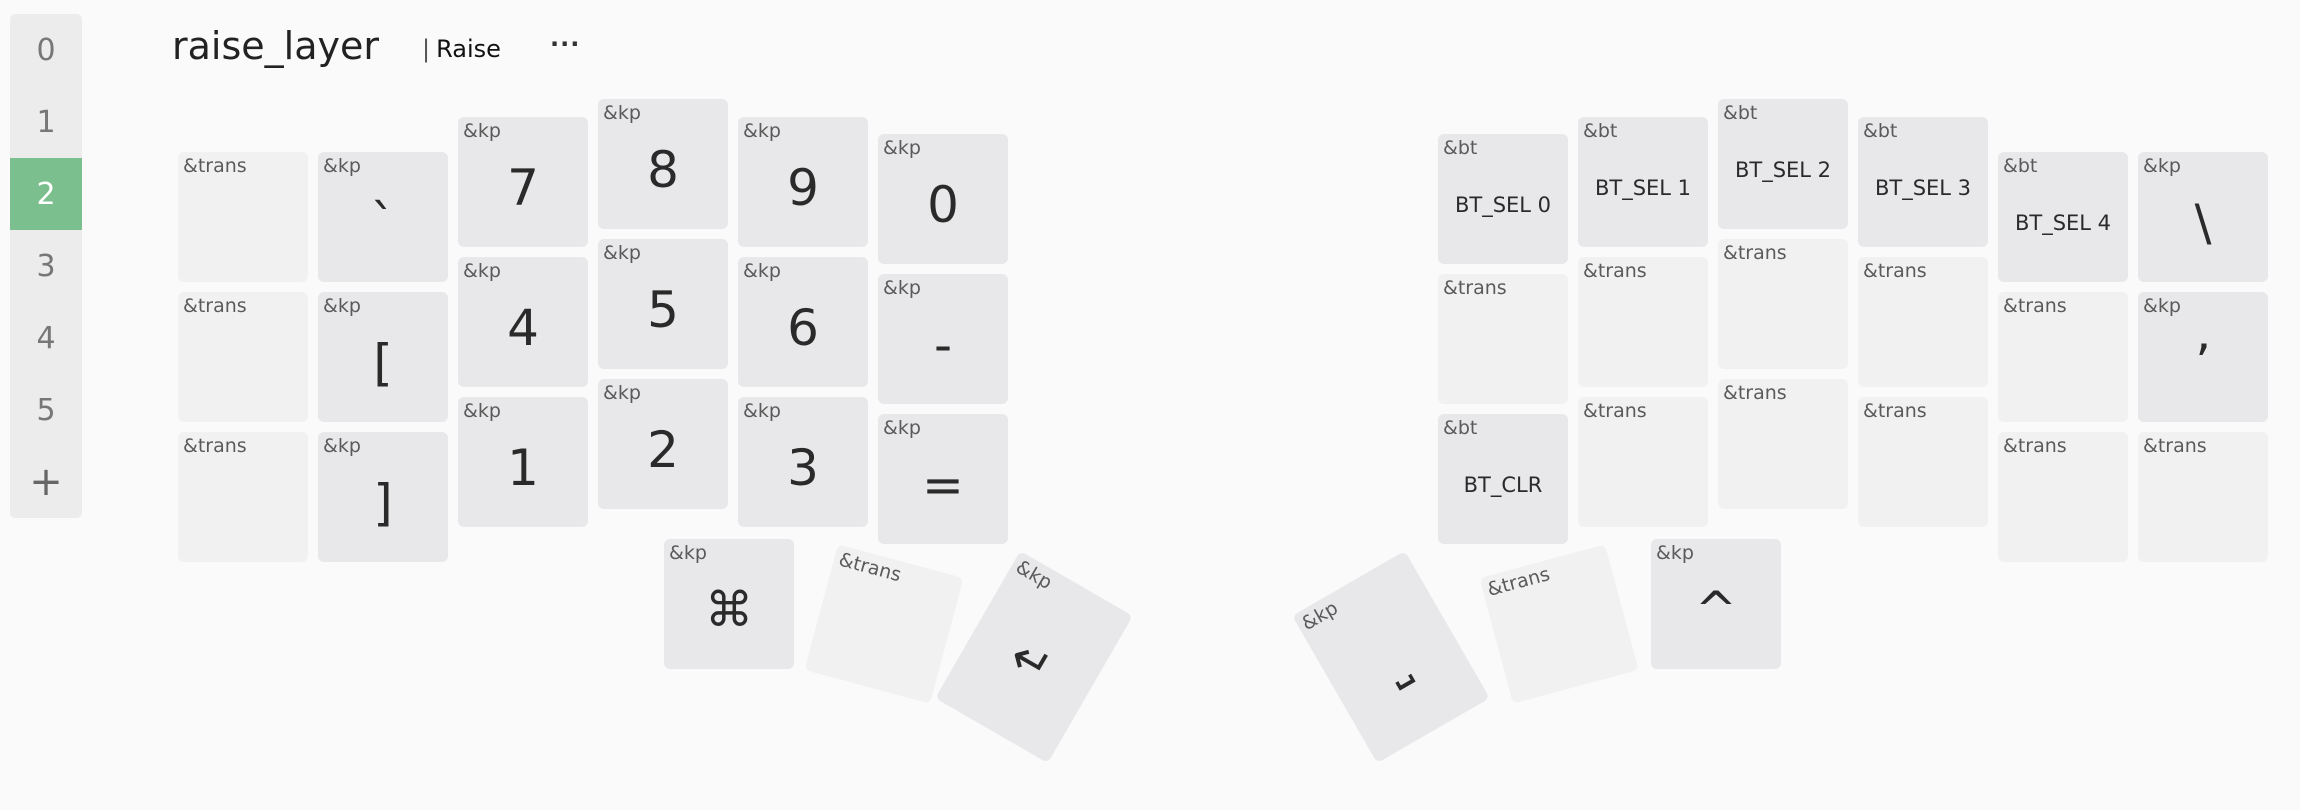 Image resolution: width=2300 pixels, height=810 pixels. I want to click on key-param: 5, so click(663, 310).